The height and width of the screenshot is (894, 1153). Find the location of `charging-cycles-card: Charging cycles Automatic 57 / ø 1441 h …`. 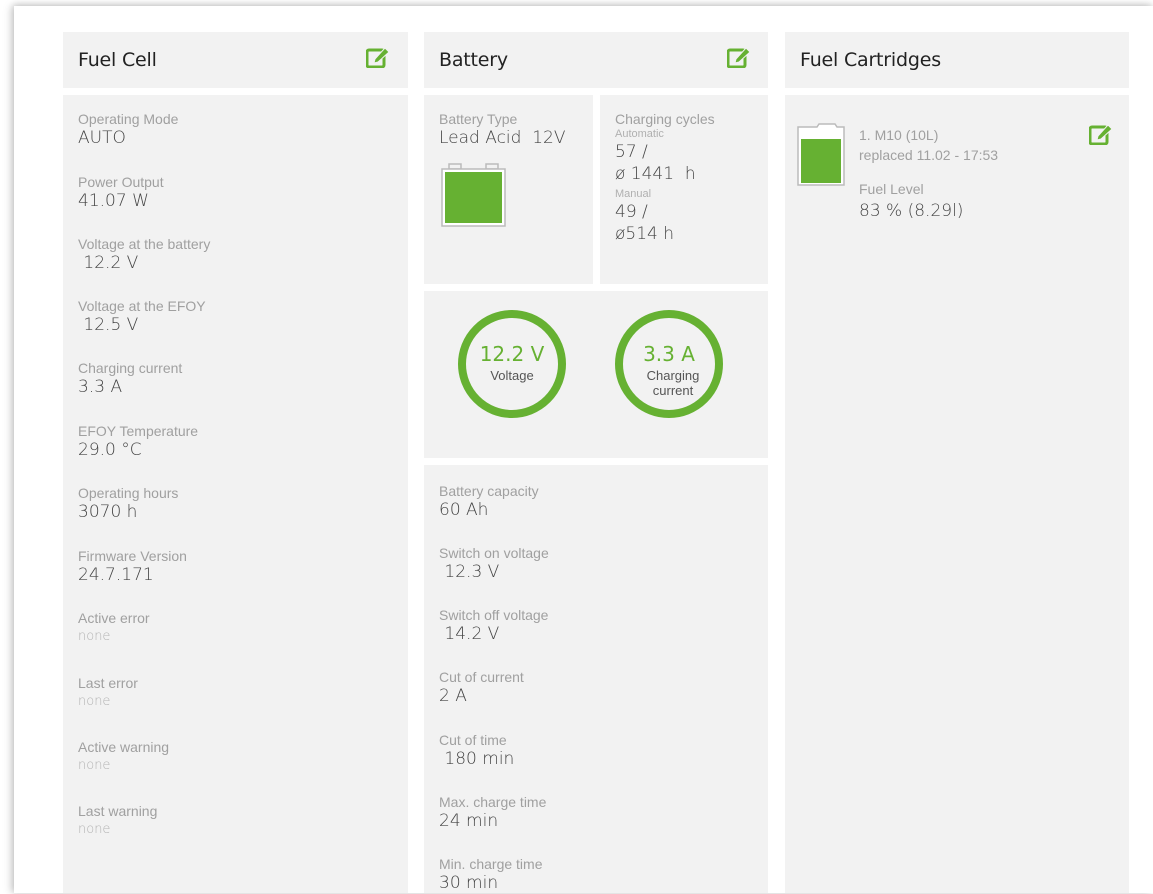

charging-cycles-card: Charging cycles Automatic 57 / ø 1441 h … is located at coordinates (684, 189).